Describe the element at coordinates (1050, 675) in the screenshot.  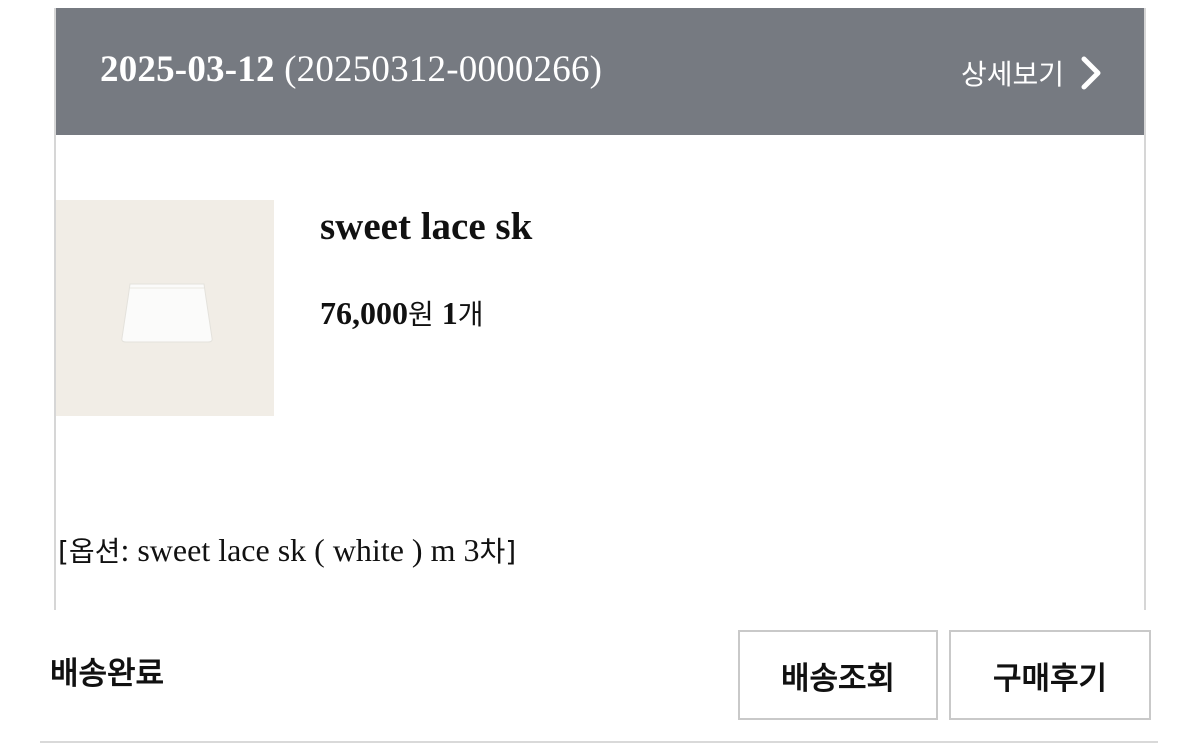
I see `write-review-button: 구매후기` at that location.